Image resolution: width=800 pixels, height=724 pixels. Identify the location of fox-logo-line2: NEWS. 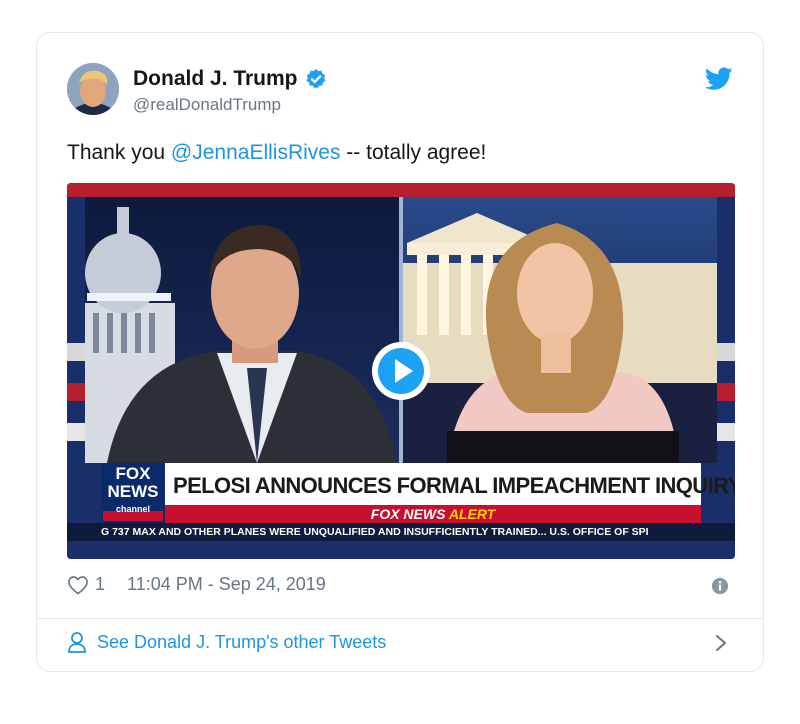
(133, 491).